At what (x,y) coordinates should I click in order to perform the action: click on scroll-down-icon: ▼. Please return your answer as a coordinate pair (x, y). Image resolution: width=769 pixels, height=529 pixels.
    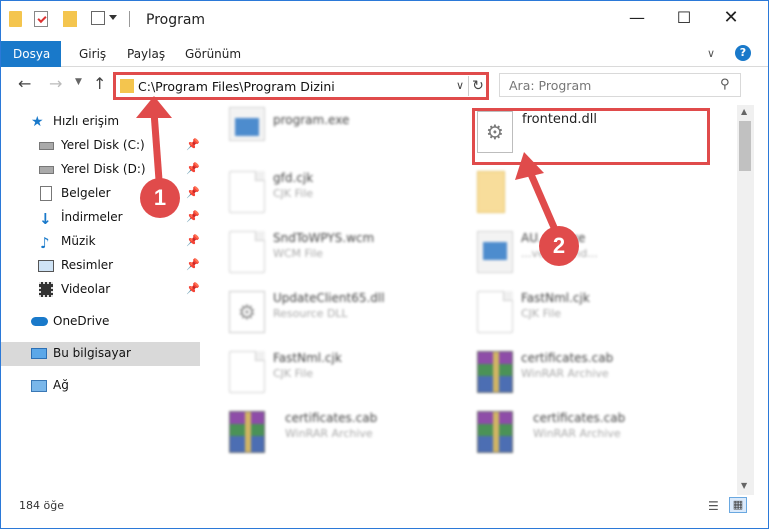
    Looking at the image, I should click on (744, 485).